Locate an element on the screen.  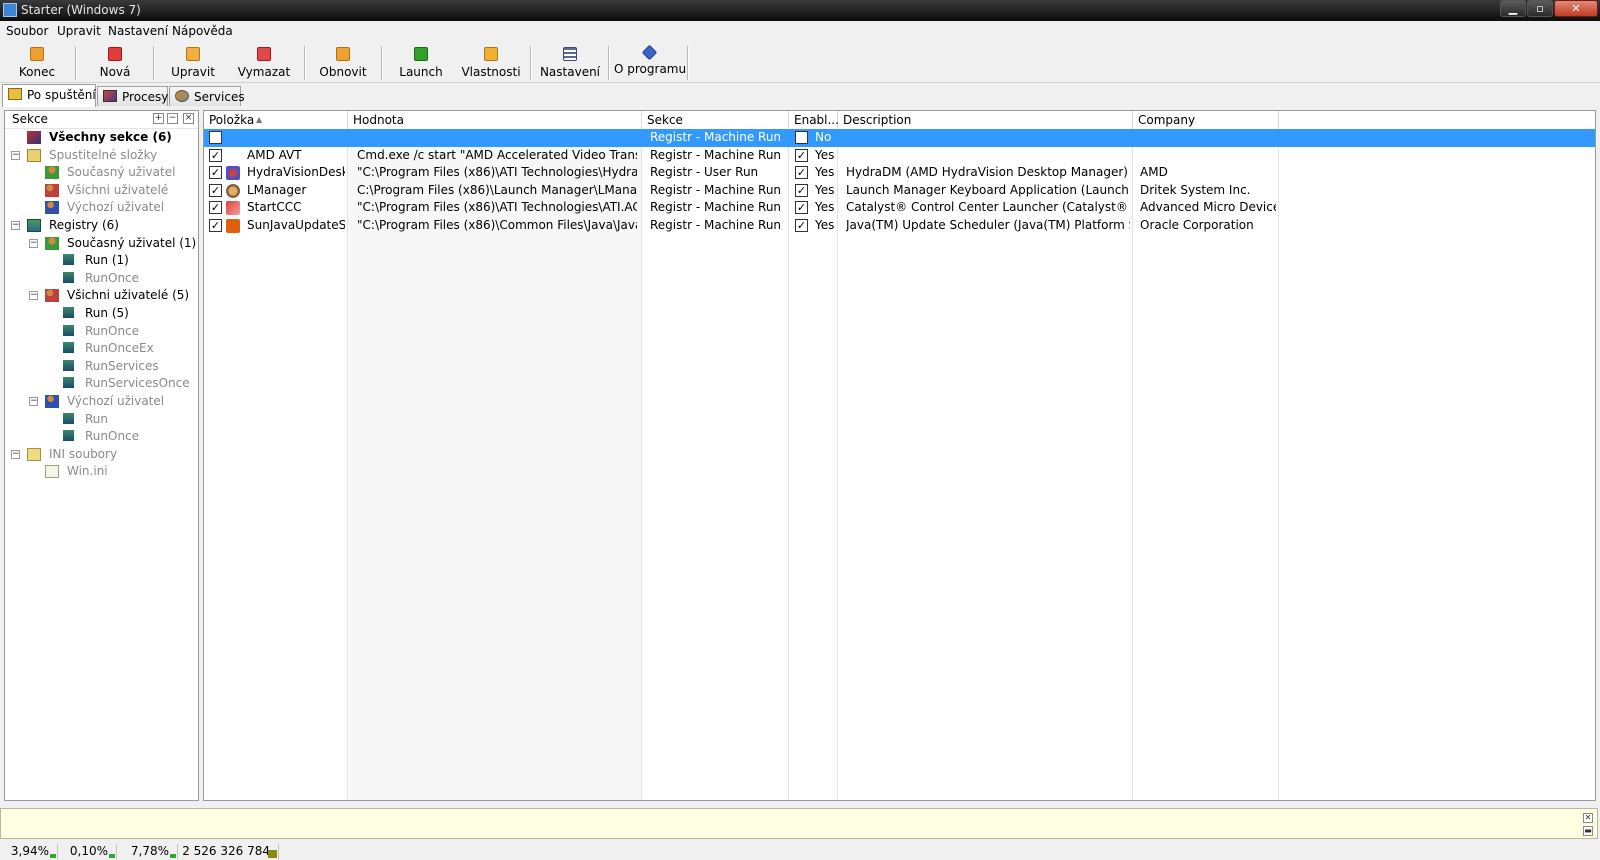
tree-node-run: Run (1) is located at coordinates (100, 261).